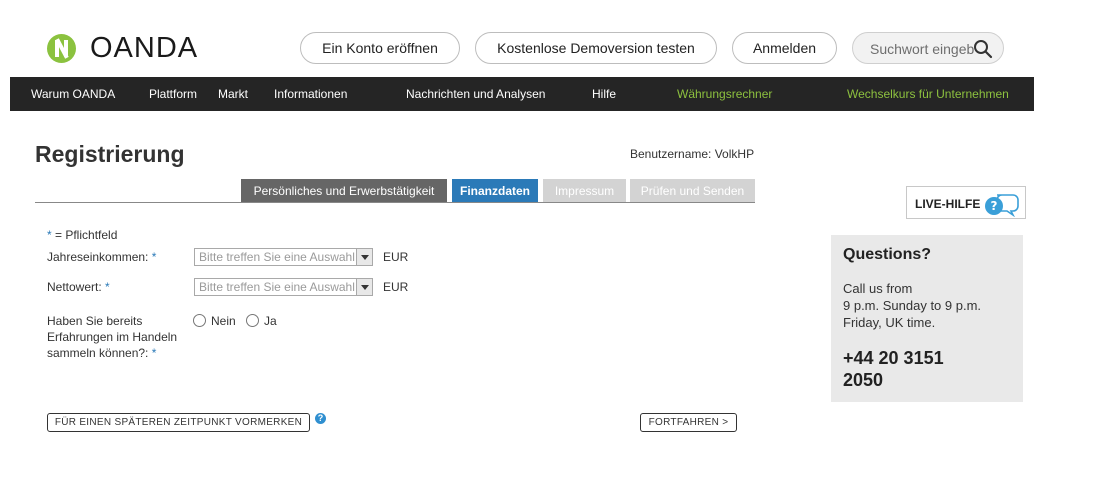 The image size is (1115, 478). What do you see at coordinates (395, 202) in the screenshot?
I see `tab-divider` at bounding box center [395, 202].